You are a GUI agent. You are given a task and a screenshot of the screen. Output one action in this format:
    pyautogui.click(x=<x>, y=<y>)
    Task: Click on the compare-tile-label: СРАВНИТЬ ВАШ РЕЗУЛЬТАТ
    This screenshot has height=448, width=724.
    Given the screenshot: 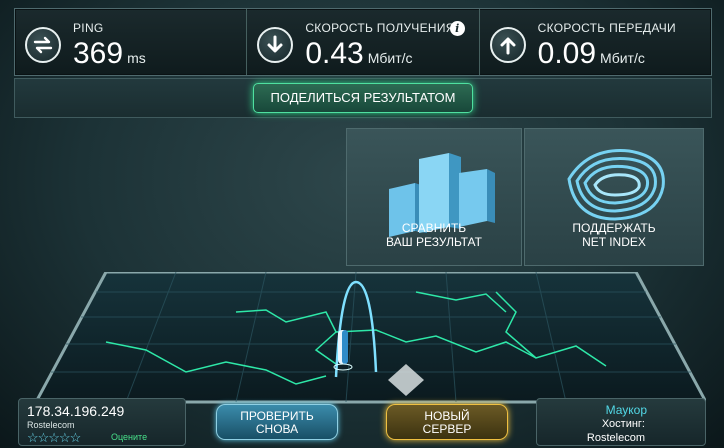 What is the action you would take?
    pyautogui.click(x=434, y=235)
    